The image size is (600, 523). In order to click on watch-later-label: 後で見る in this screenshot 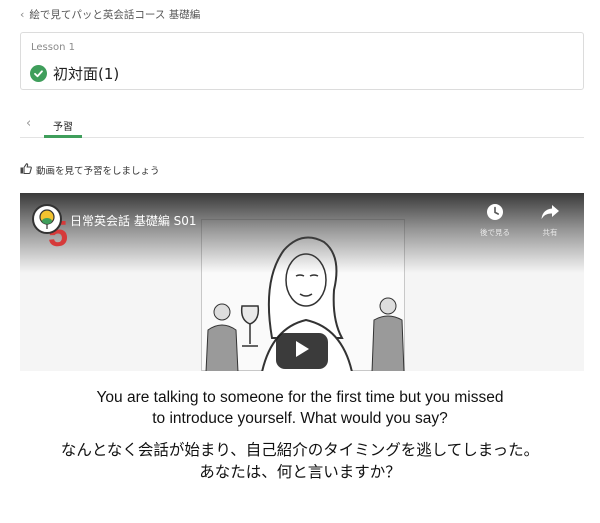, I will do `click(495, 232)`.